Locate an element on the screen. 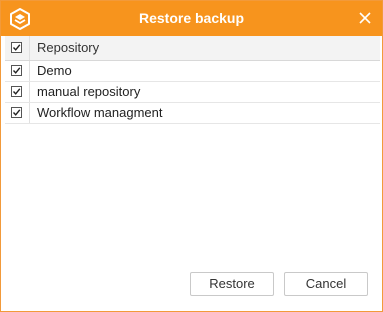 Image resolution: width=383 pixels, height=312 pixels. repository-name: Workflow managment is located at coordinates (100, 112).